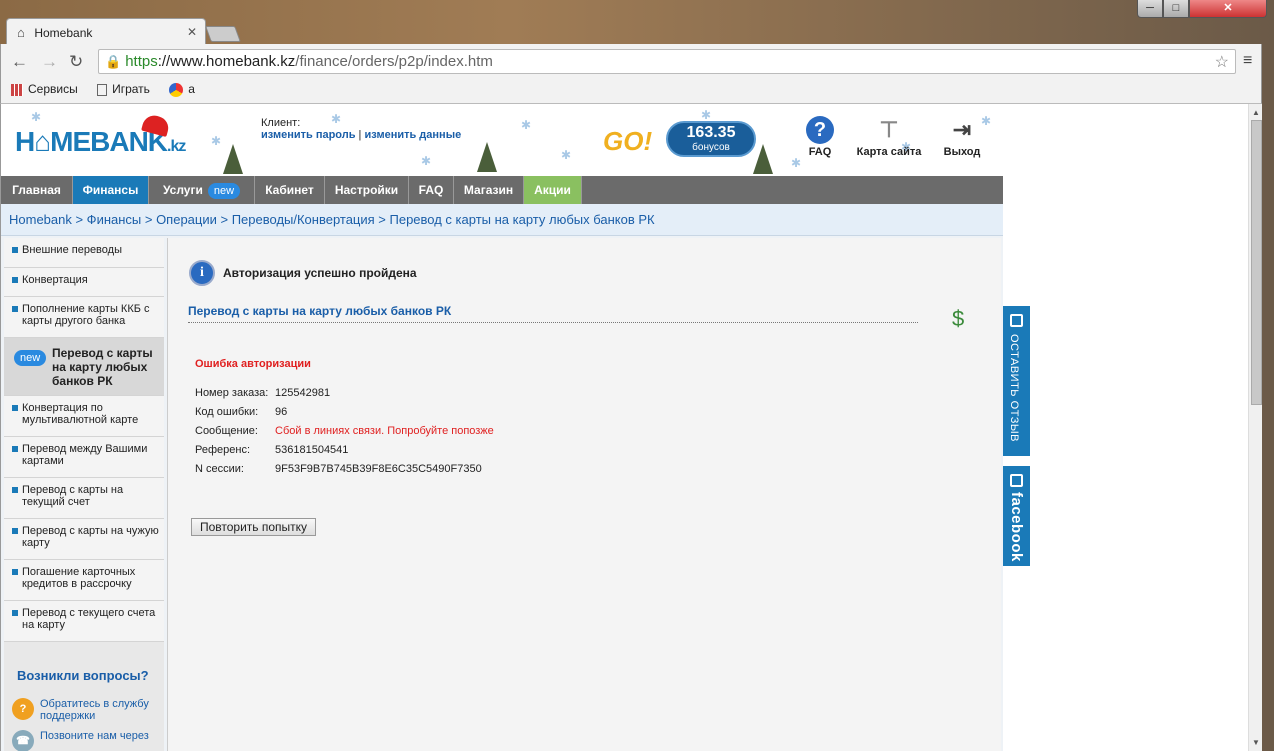 This screenshot has height=751, width=1274. Describe the element at coordinates (223, 34) in the screenshot. I see `new-tab-button` at that location.